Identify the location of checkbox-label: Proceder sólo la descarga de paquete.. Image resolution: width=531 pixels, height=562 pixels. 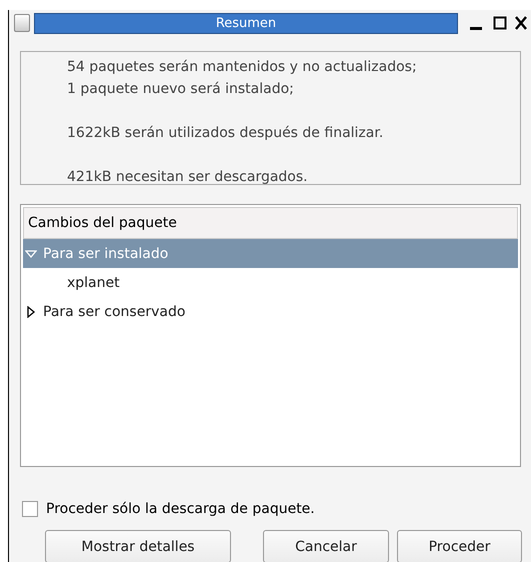
(180, 509).